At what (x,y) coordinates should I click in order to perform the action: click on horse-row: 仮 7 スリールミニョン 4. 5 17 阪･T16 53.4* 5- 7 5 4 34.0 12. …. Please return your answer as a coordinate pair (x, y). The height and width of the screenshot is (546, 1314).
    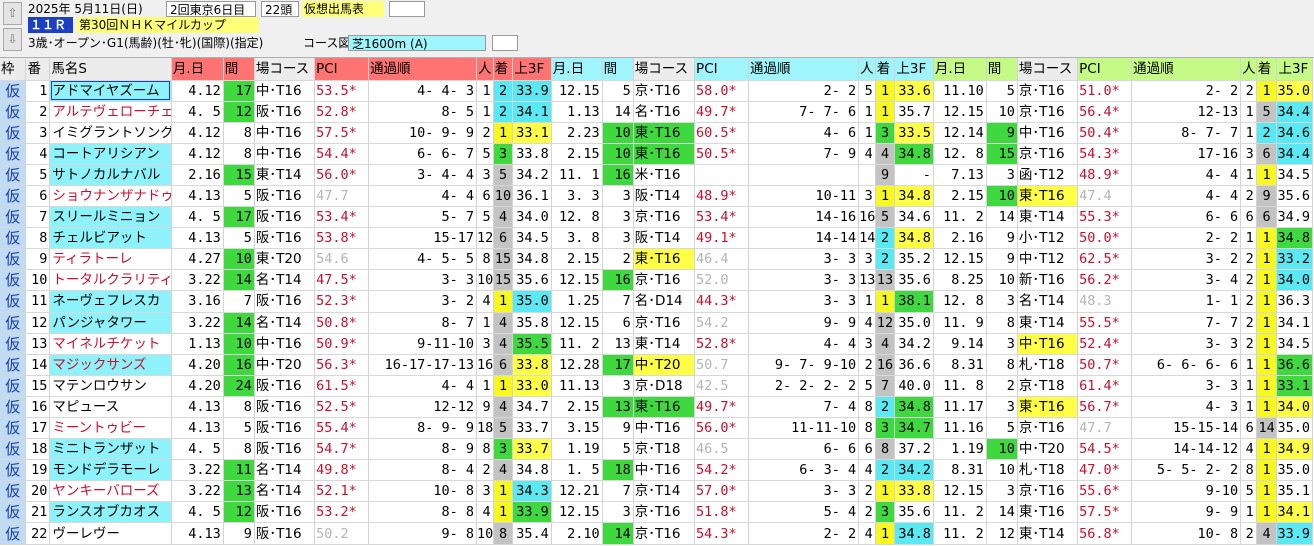
    Looking at the image, I should click on (656, 217).